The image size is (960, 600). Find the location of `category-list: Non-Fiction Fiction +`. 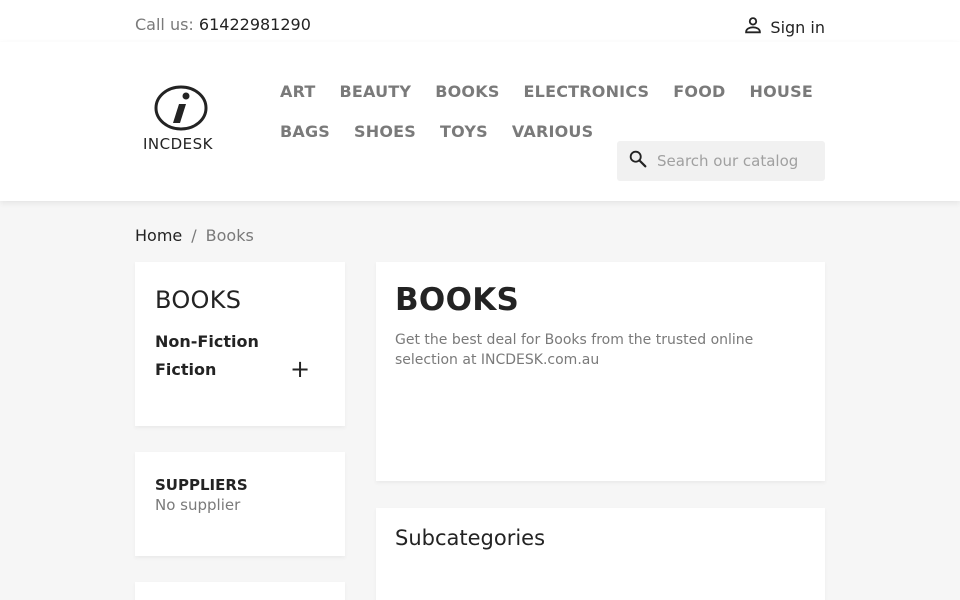

category-list: Non-Fiction Fiction + is located at coordinates (240, 356).